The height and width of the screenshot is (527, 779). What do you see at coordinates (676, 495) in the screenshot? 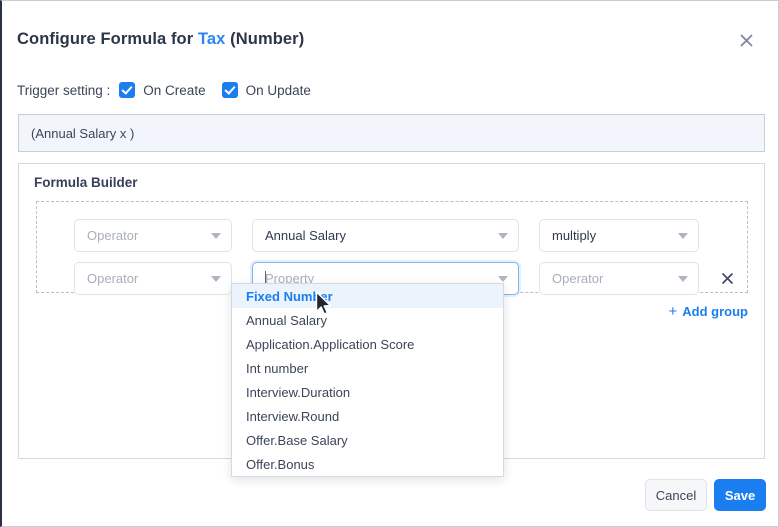
I see `cancel-button: Cancel` at bounding box center [676, 495].